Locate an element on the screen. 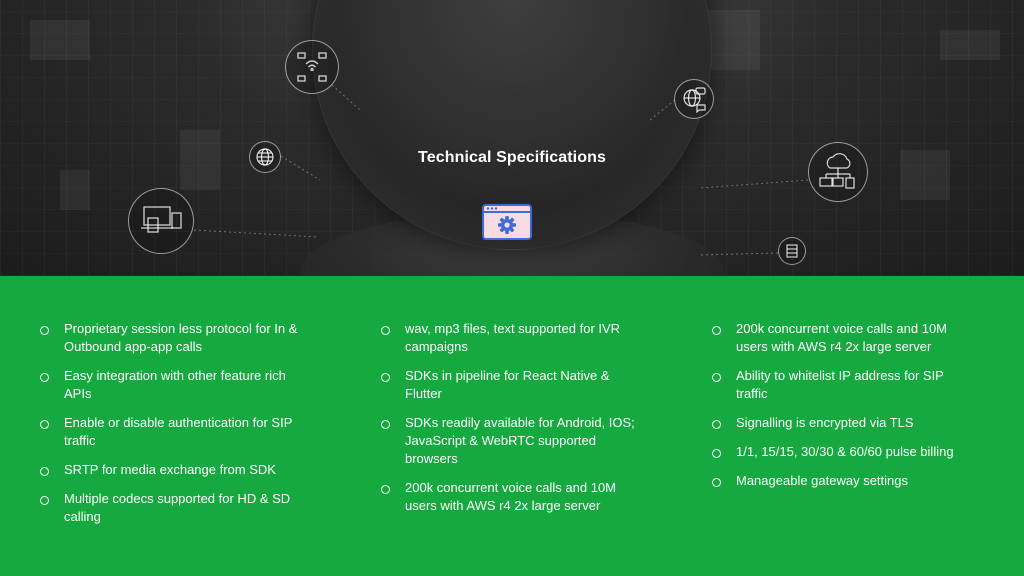 The image size is (1024, 576). list-item: SRTP for media exchange from SDK is located at coordinates (175, 470).